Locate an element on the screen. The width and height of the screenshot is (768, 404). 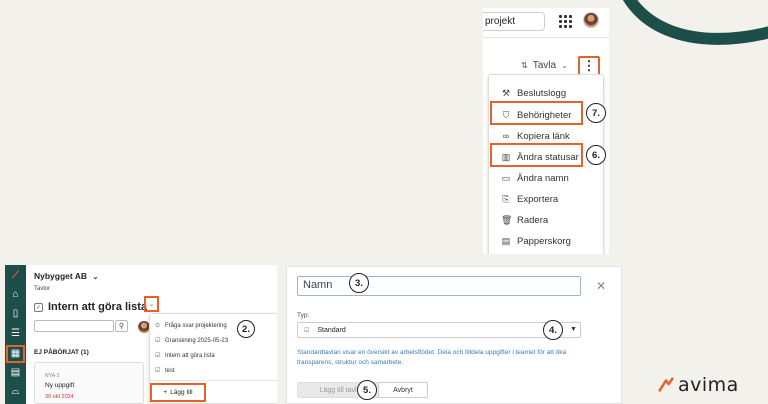
board-menu-label: test is located at coordinates (170, 370).